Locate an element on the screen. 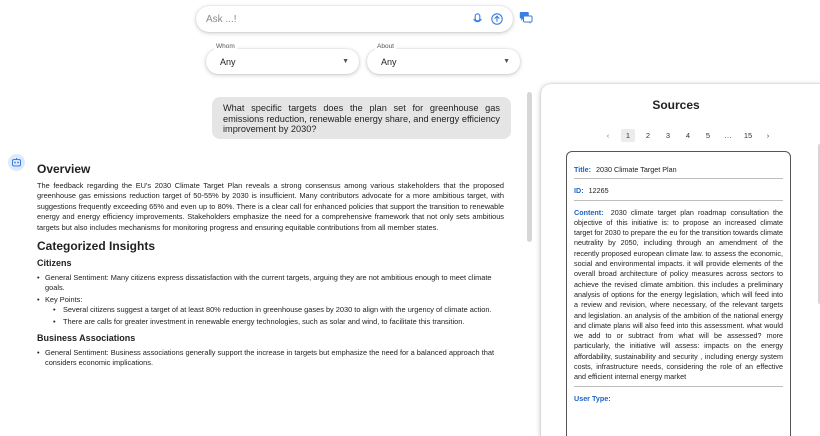  business-associations-heading: Business Associations is located at coordinates (86, 338).